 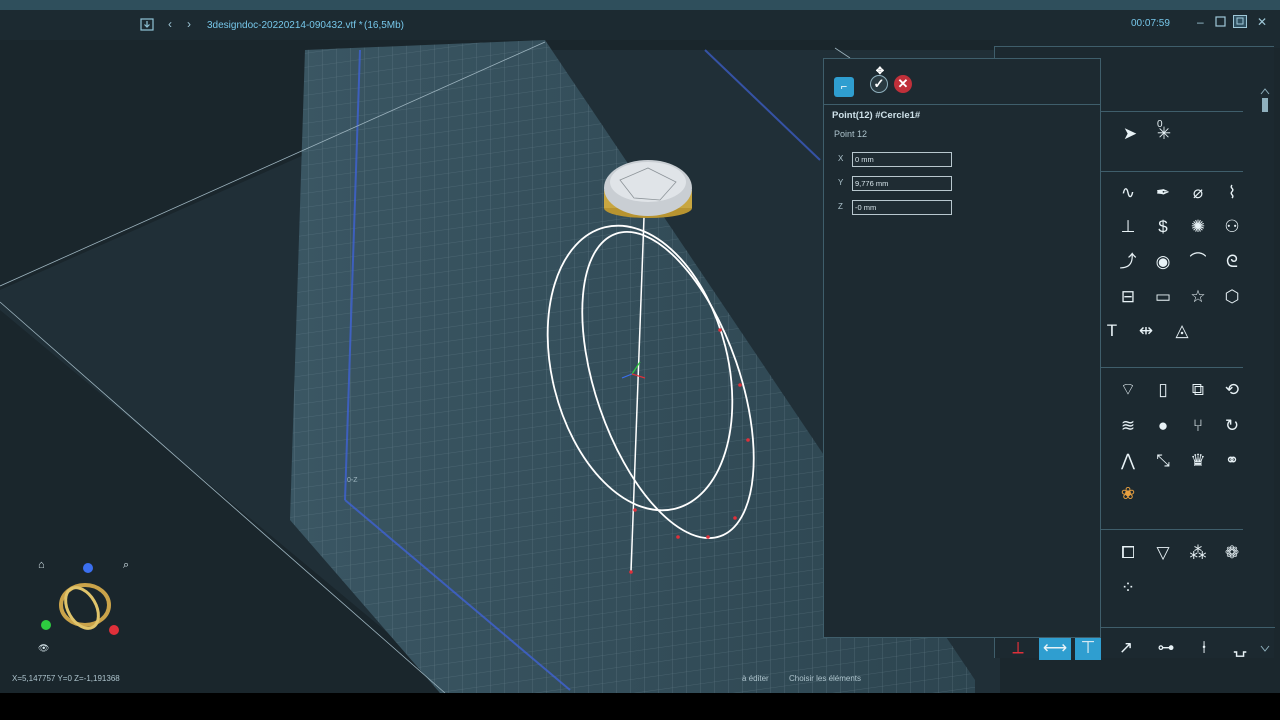 What do you see at coordinates (1112, 330) in the screenshot?
I see `text-icon: T` at bounding box center [1112, 330].